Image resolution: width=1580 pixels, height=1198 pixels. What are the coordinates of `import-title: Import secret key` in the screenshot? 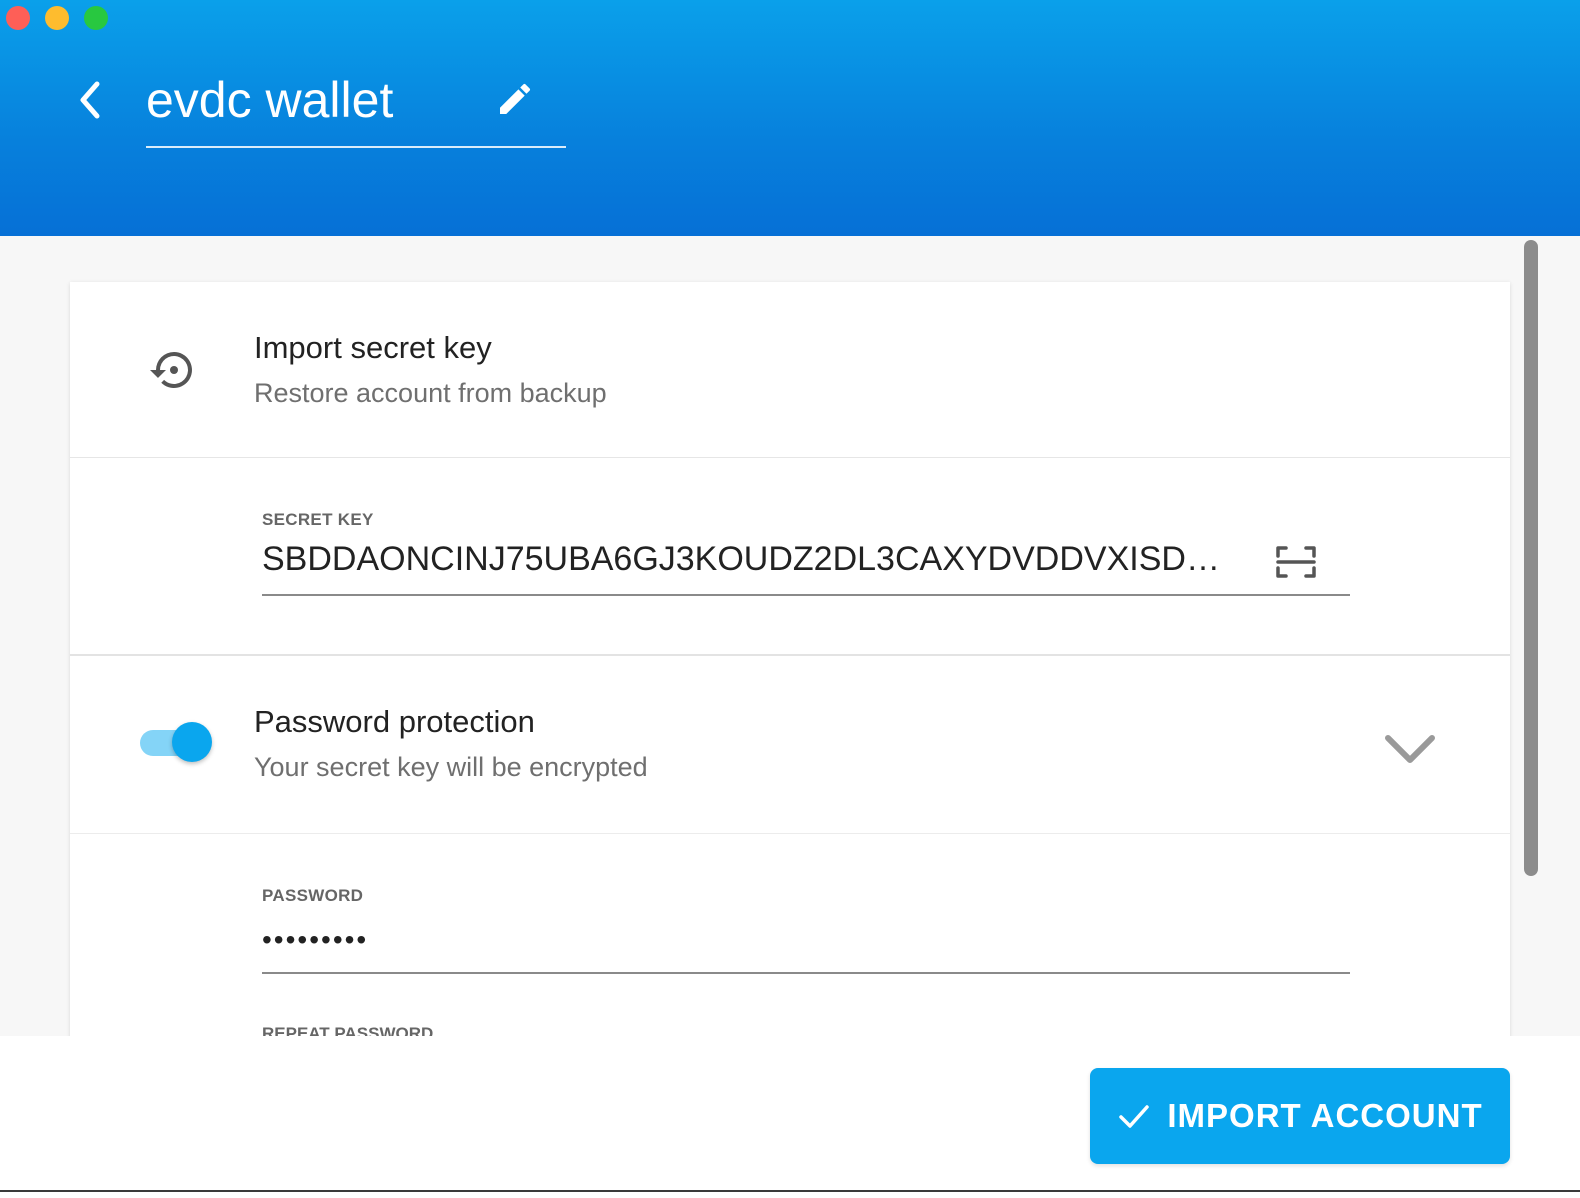 It's located at (373, 347).